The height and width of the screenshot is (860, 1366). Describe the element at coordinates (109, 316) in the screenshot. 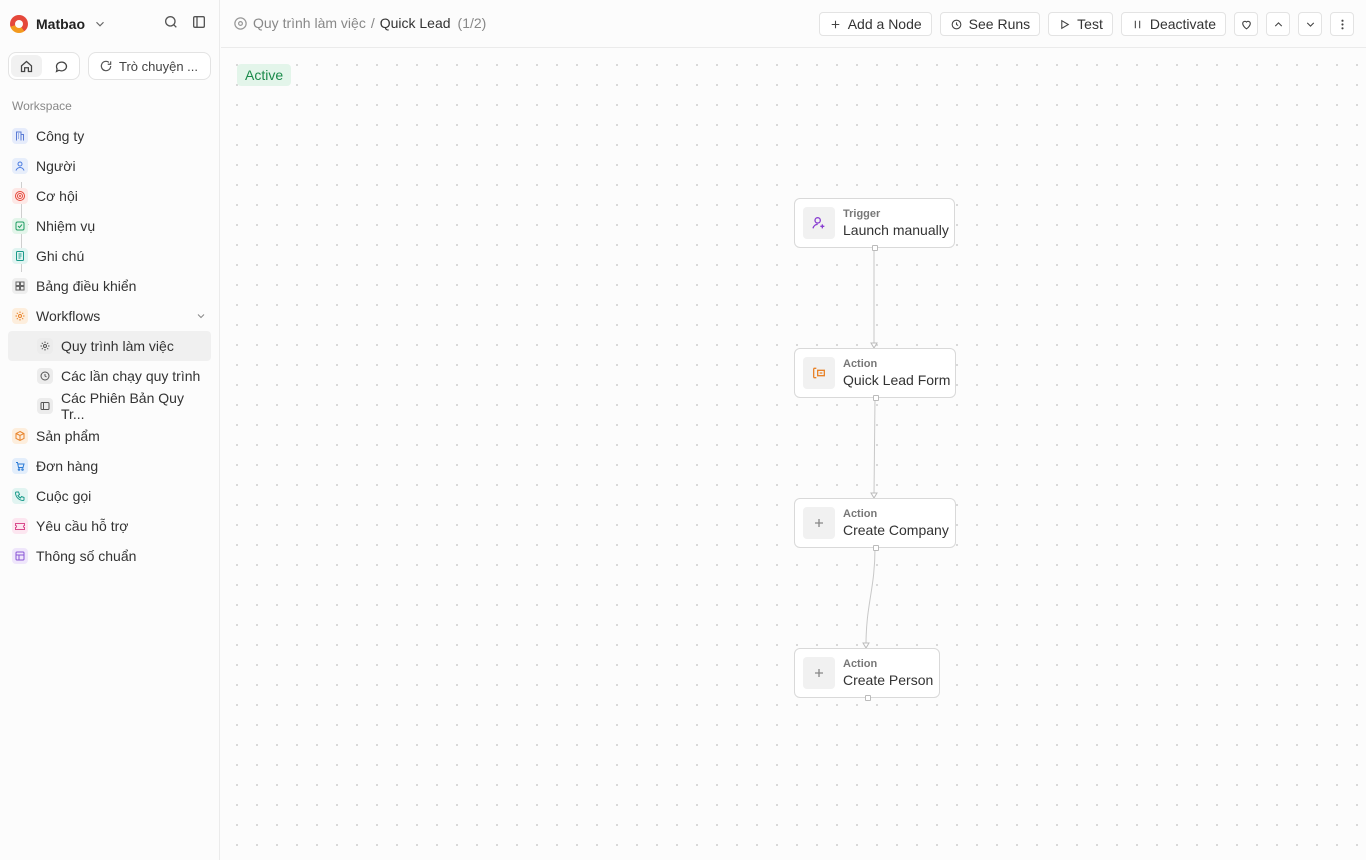

I see `sidebar-item-workflows: Workflows` at that location.